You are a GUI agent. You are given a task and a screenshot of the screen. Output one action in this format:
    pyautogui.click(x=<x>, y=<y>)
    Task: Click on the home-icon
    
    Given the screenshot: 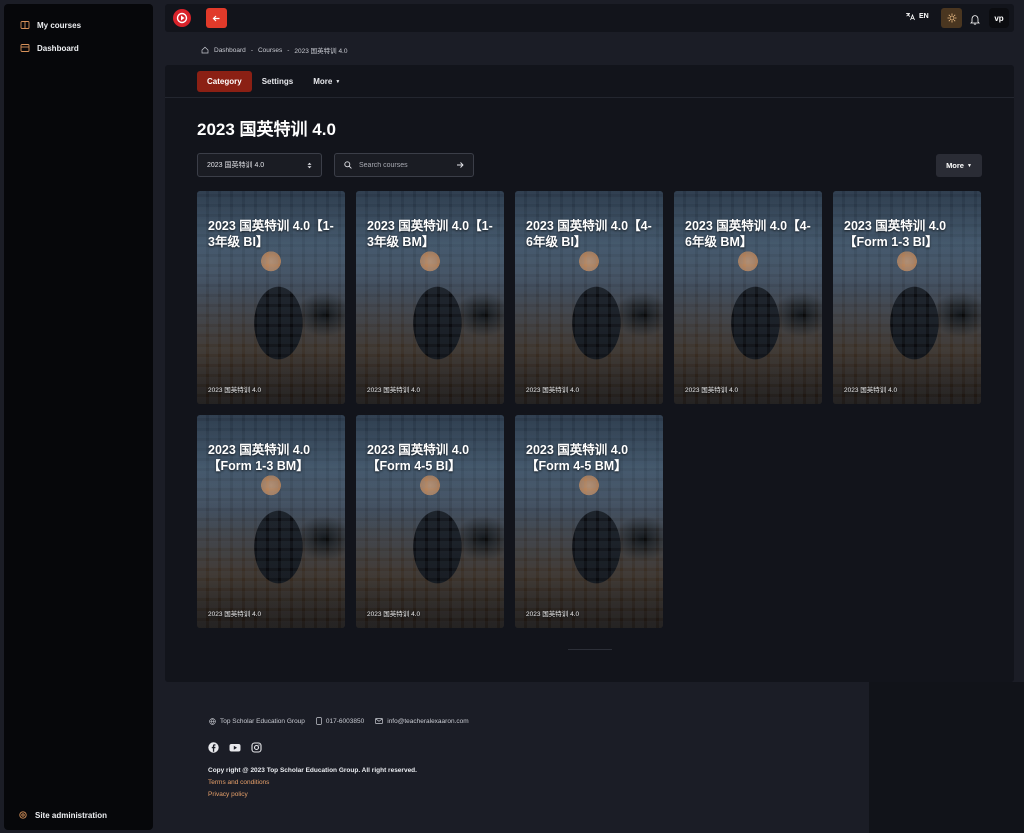 What is the action you would take?
    pyautogui.click(x=205, y=50)
    